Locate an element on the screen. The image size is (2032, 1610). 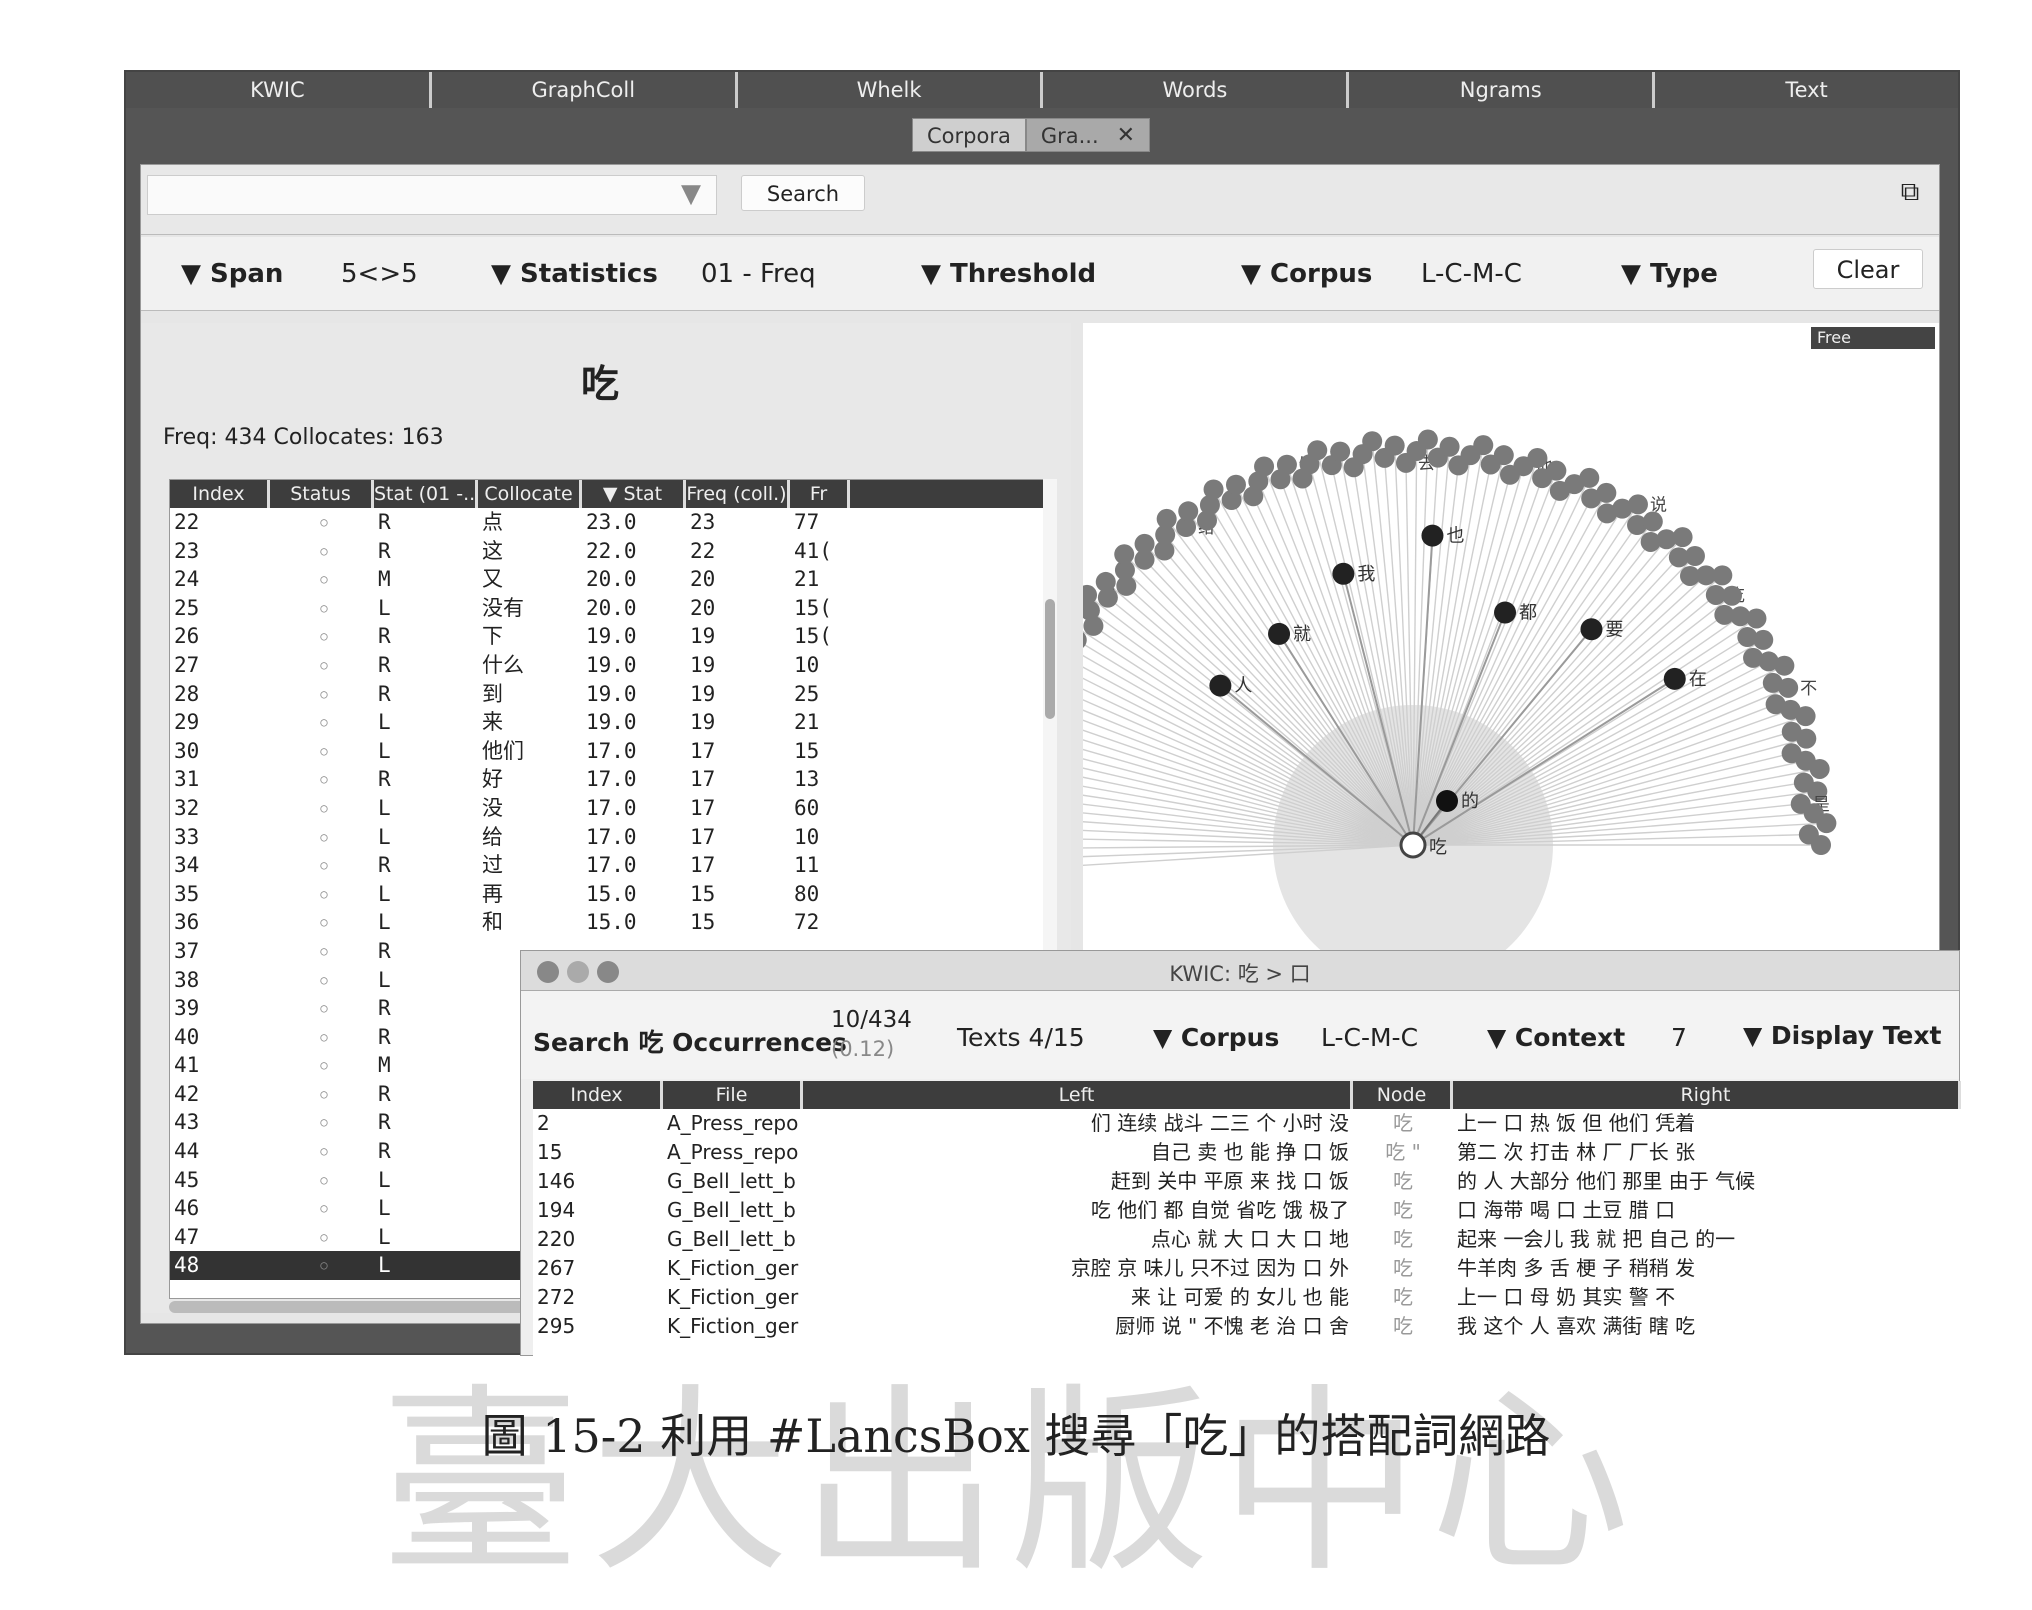
table-row: 35 ○ L 再 15.0 15 80 is located at coordinates (609, 894).